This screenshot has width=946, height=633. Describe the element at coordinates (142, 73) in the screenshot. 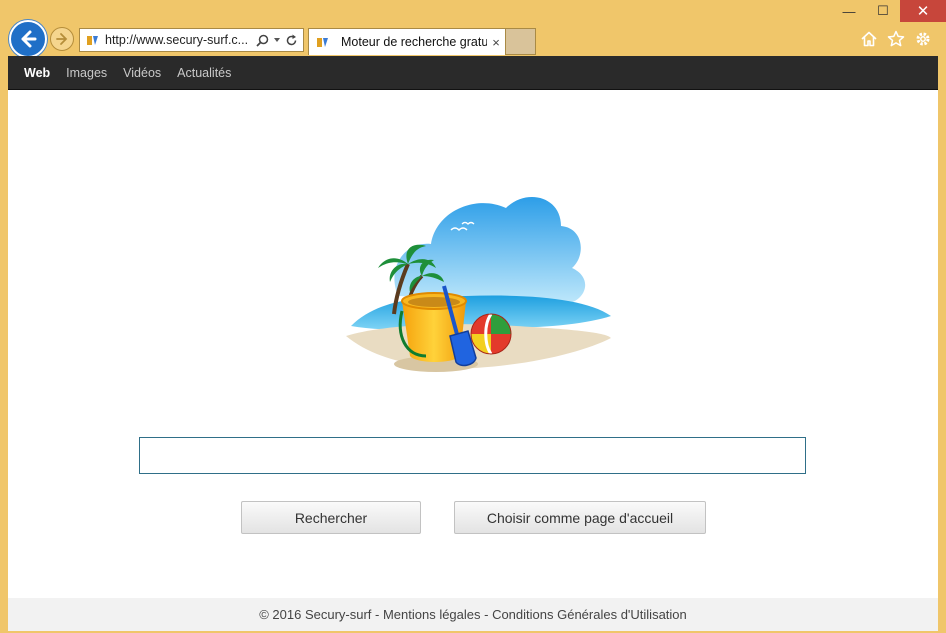

I see `nav-videos: Vidéos` at that location.